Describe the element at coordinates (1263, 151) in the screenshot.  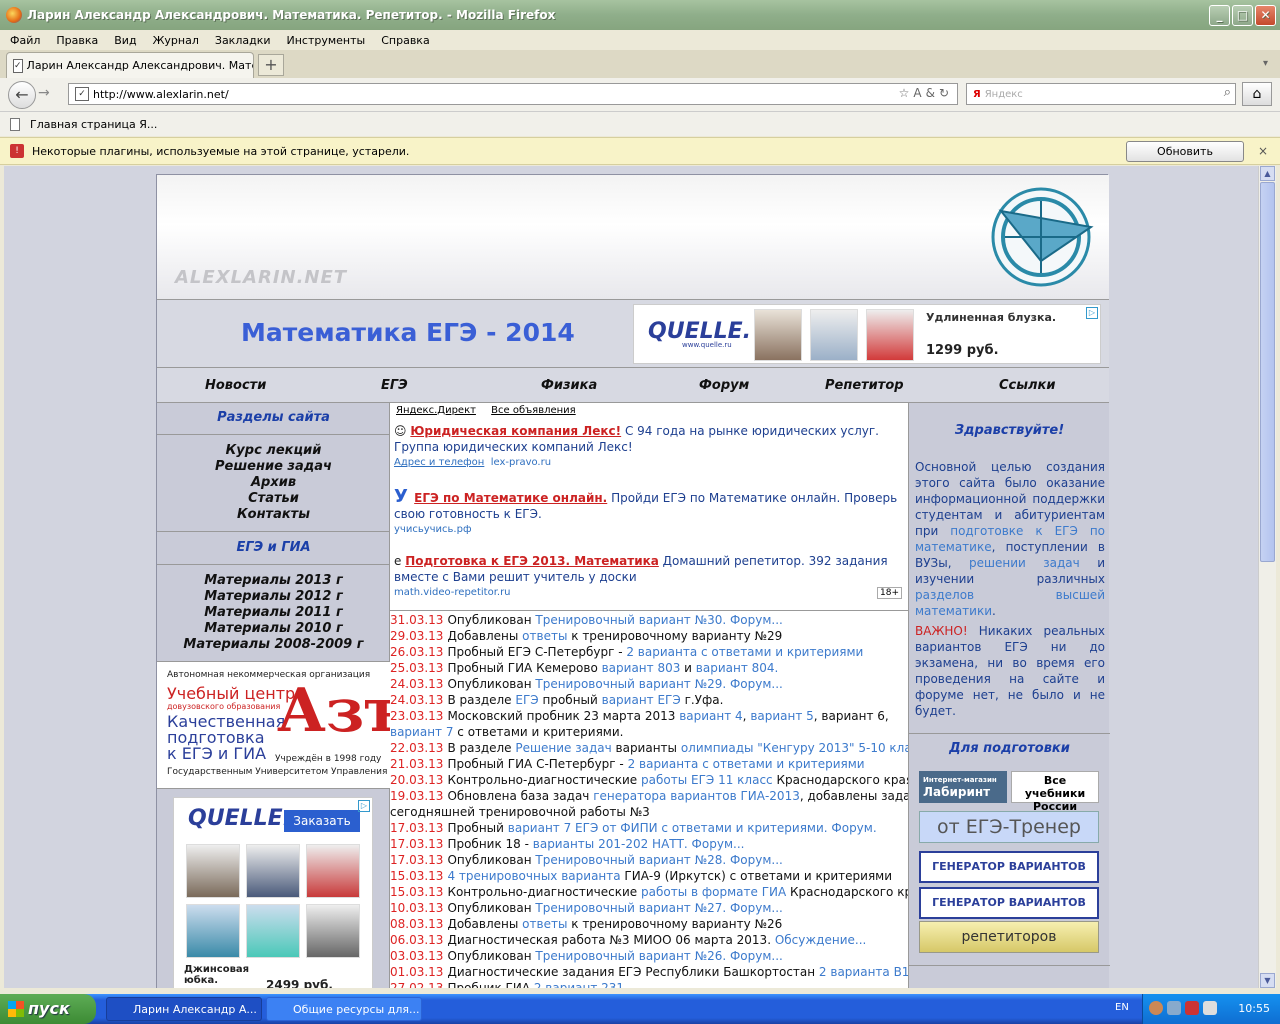
I see `plugin-bar-close-icon: ×` at that location.